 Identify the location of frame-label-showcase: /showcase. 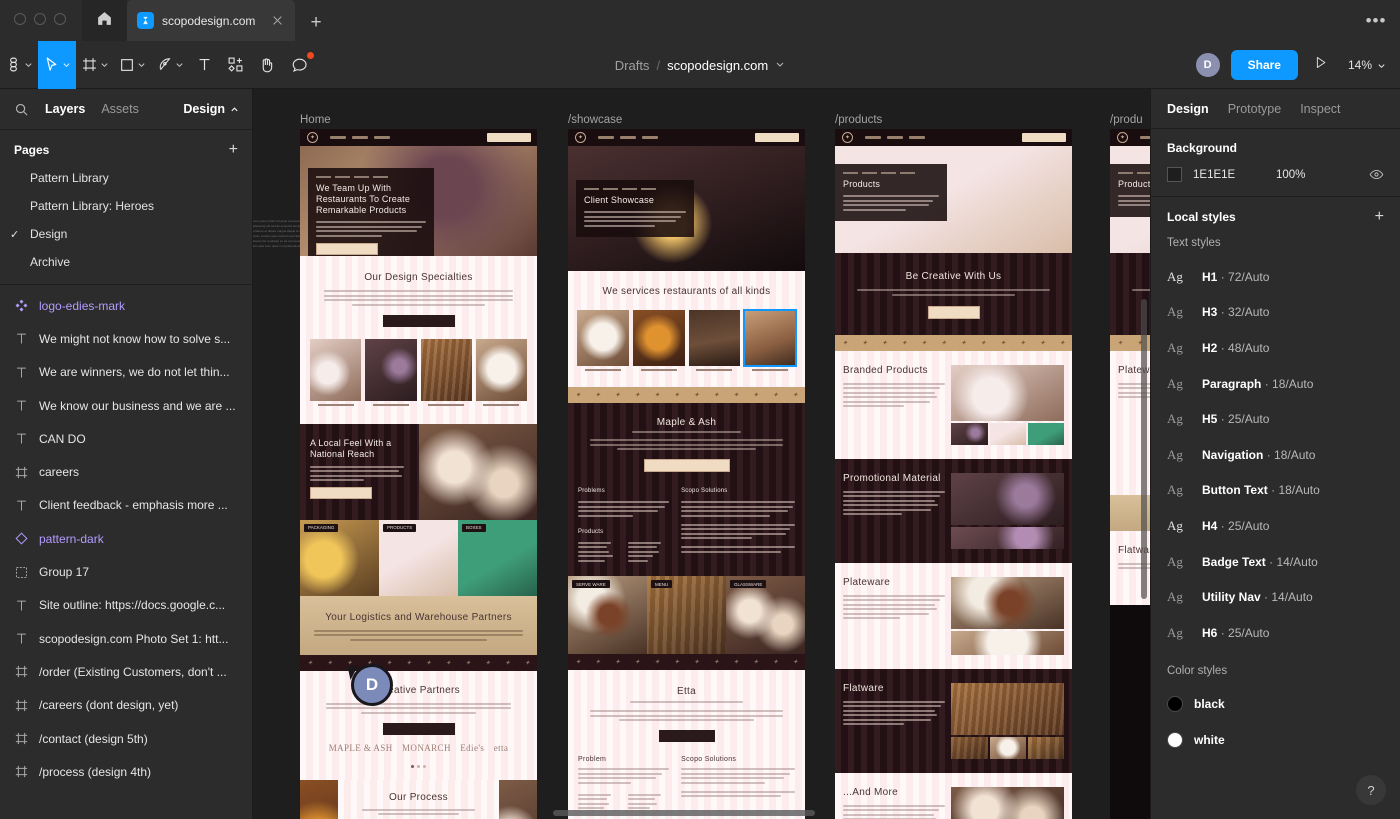
(595, 120).